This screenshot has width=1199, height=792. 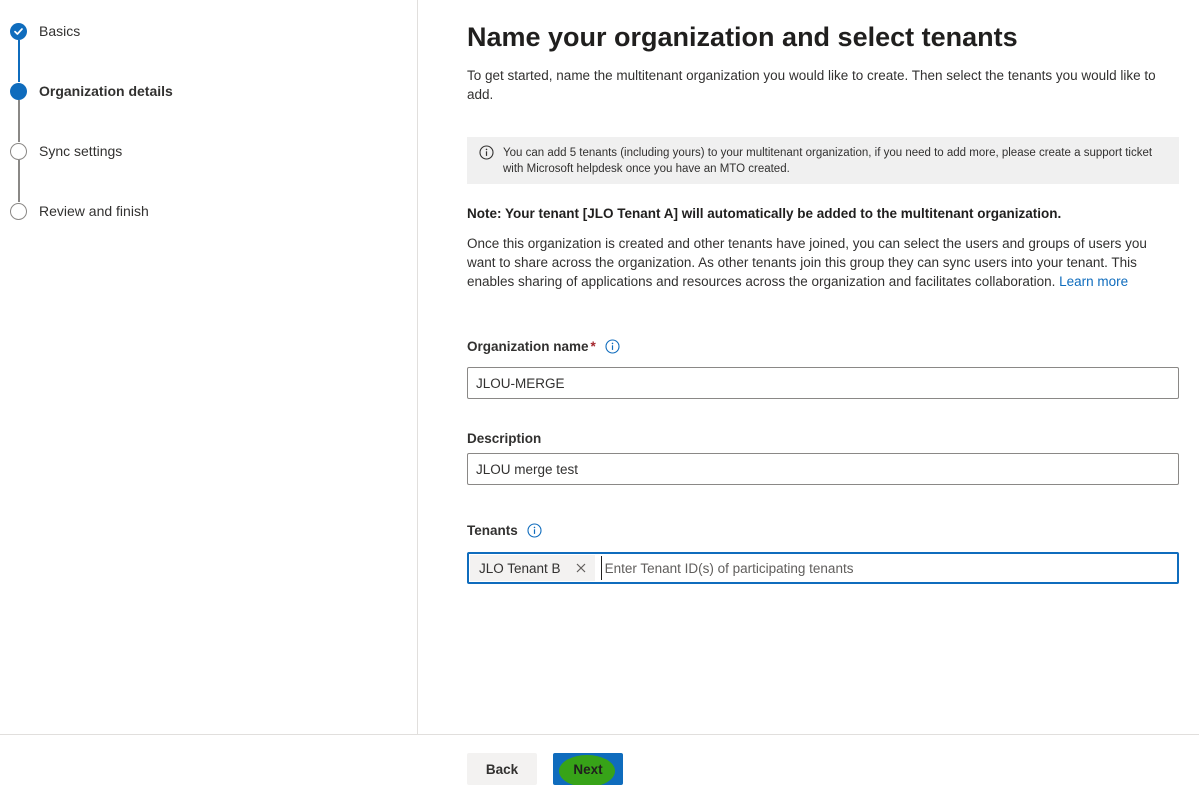 What do you see at coordinates (94, 211) in the screenshot?
I see `step-label: Review and finish` at bounding box center [94, 211].